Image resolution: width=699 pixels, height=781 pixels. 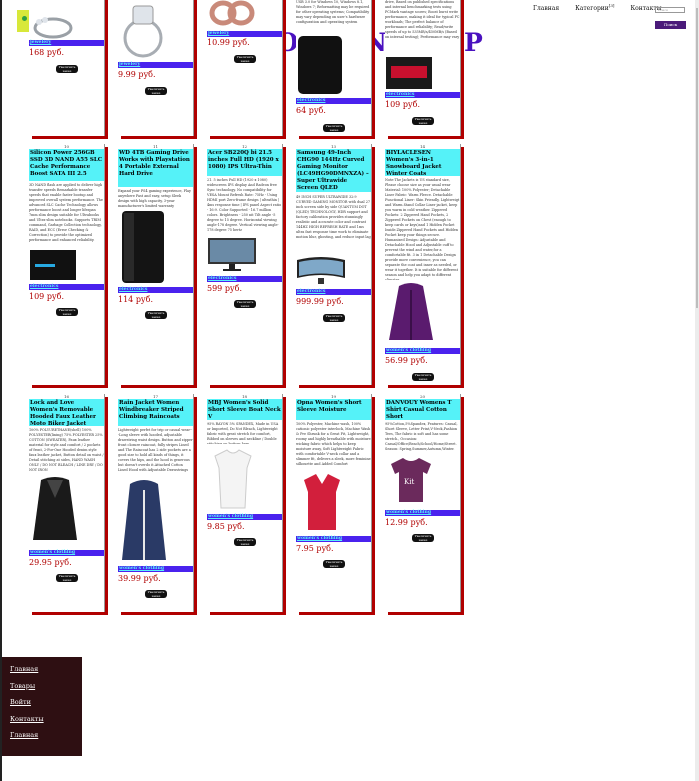 I want to click on nav-categories: Категории[3], so click(x=594, y=7).